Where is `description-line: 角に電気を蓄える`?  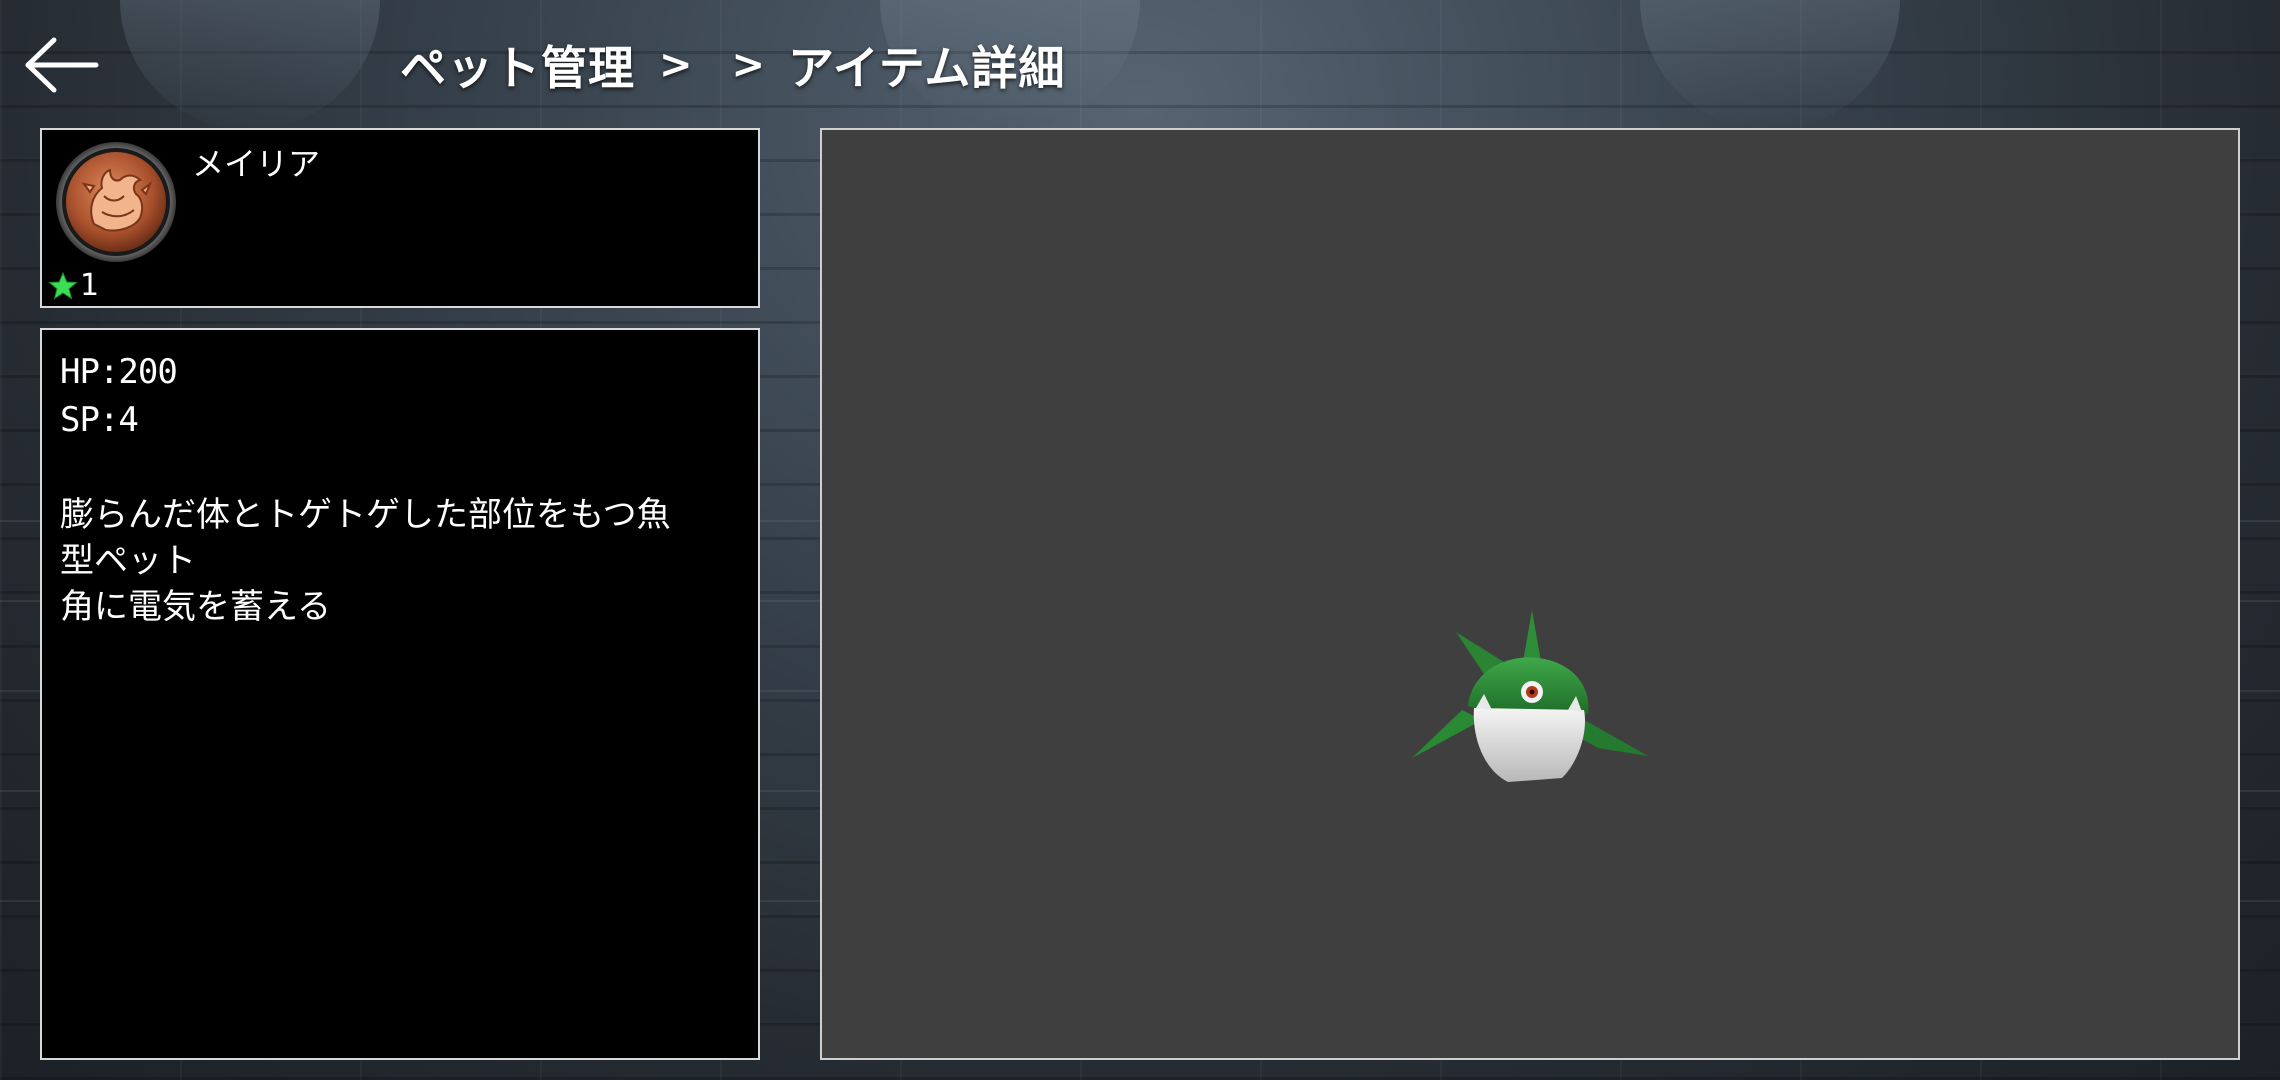
description-line: 角に電気を蓄える is located at coordinates (195, 607).